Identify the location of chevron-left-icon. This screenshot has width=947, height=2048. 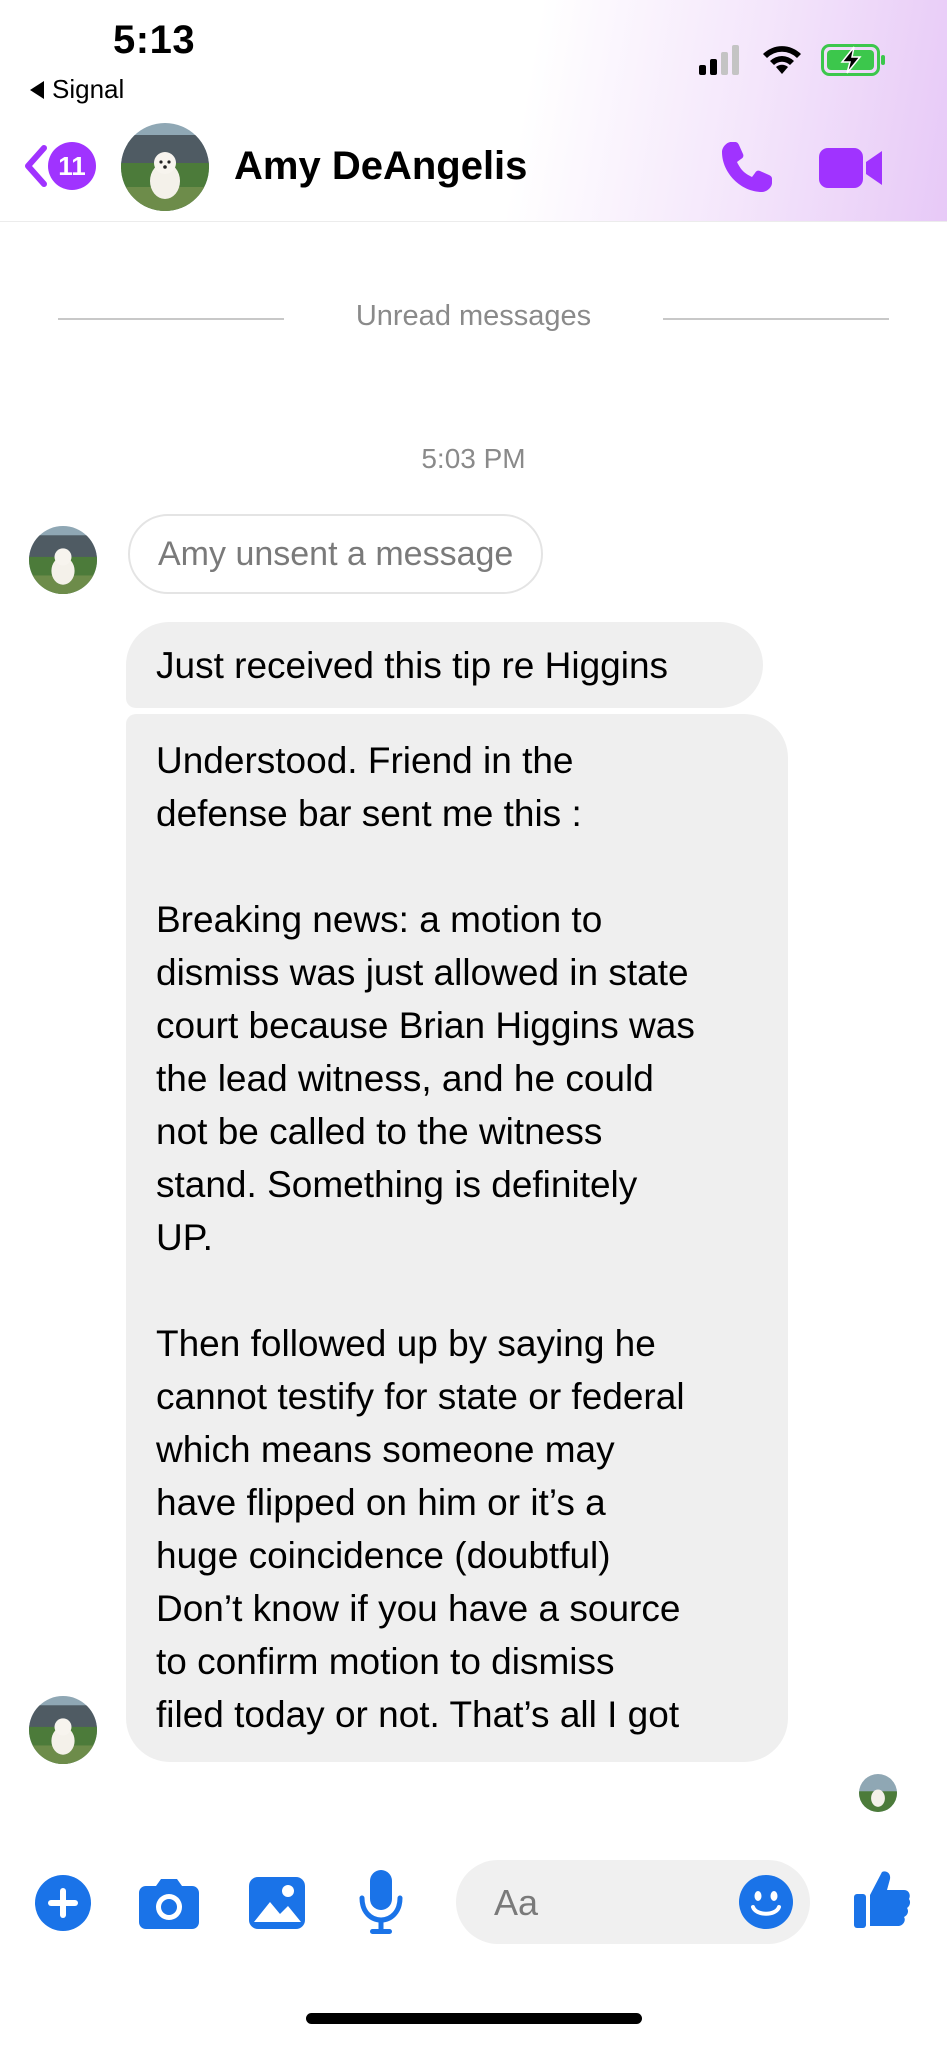
(36, 166).